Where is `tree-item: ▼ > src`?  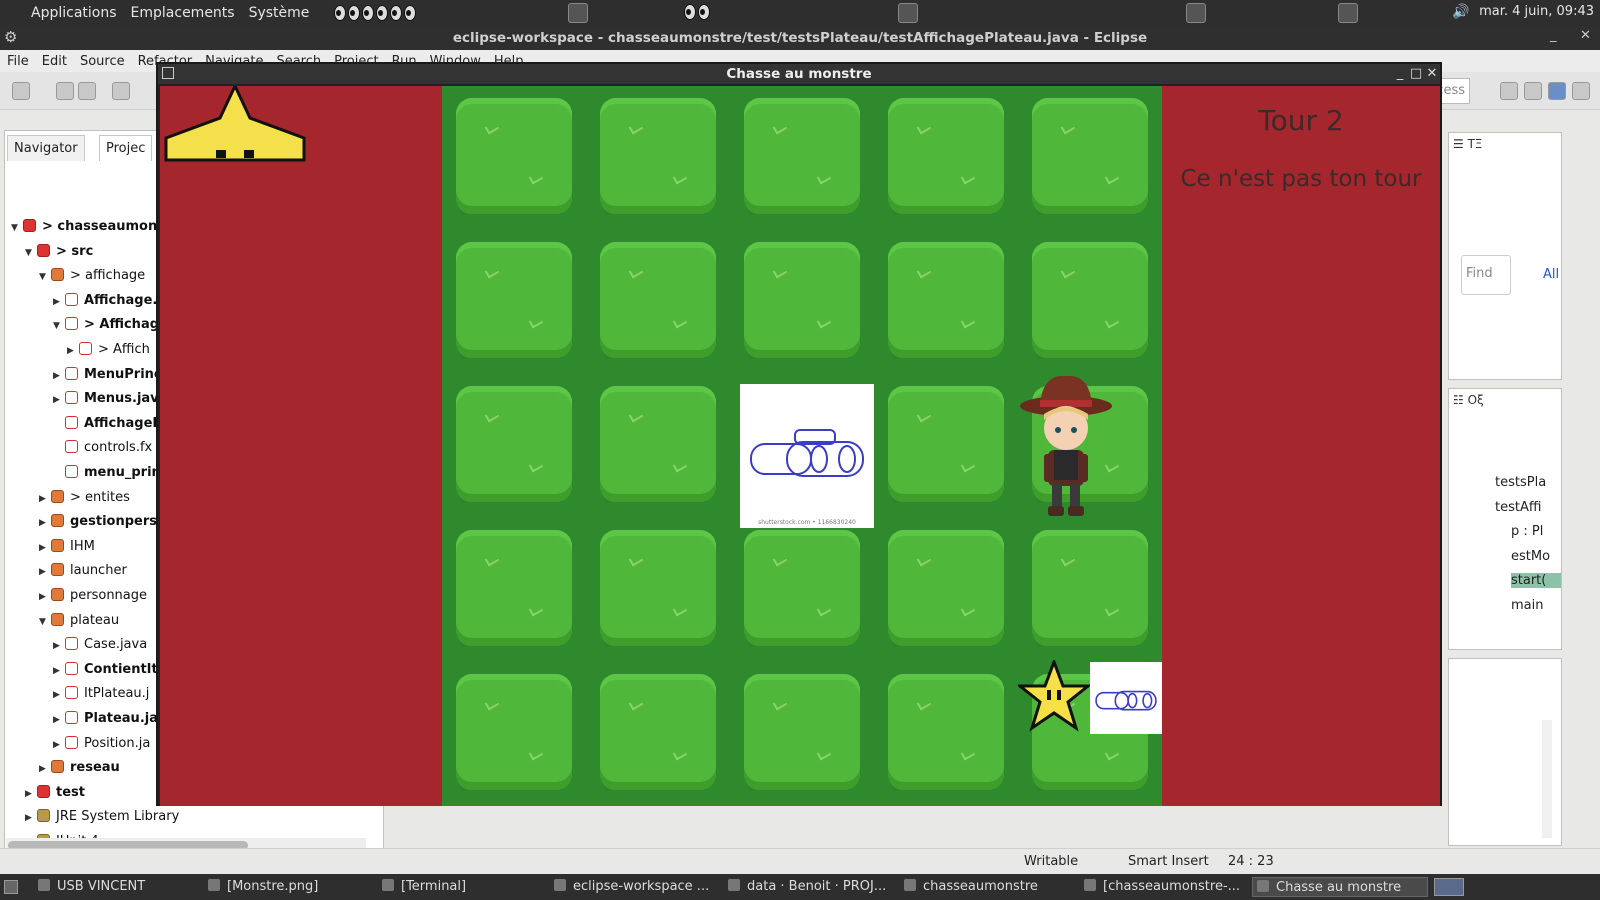 tree-item: ▼ > src is located at coordinates (59, 252).